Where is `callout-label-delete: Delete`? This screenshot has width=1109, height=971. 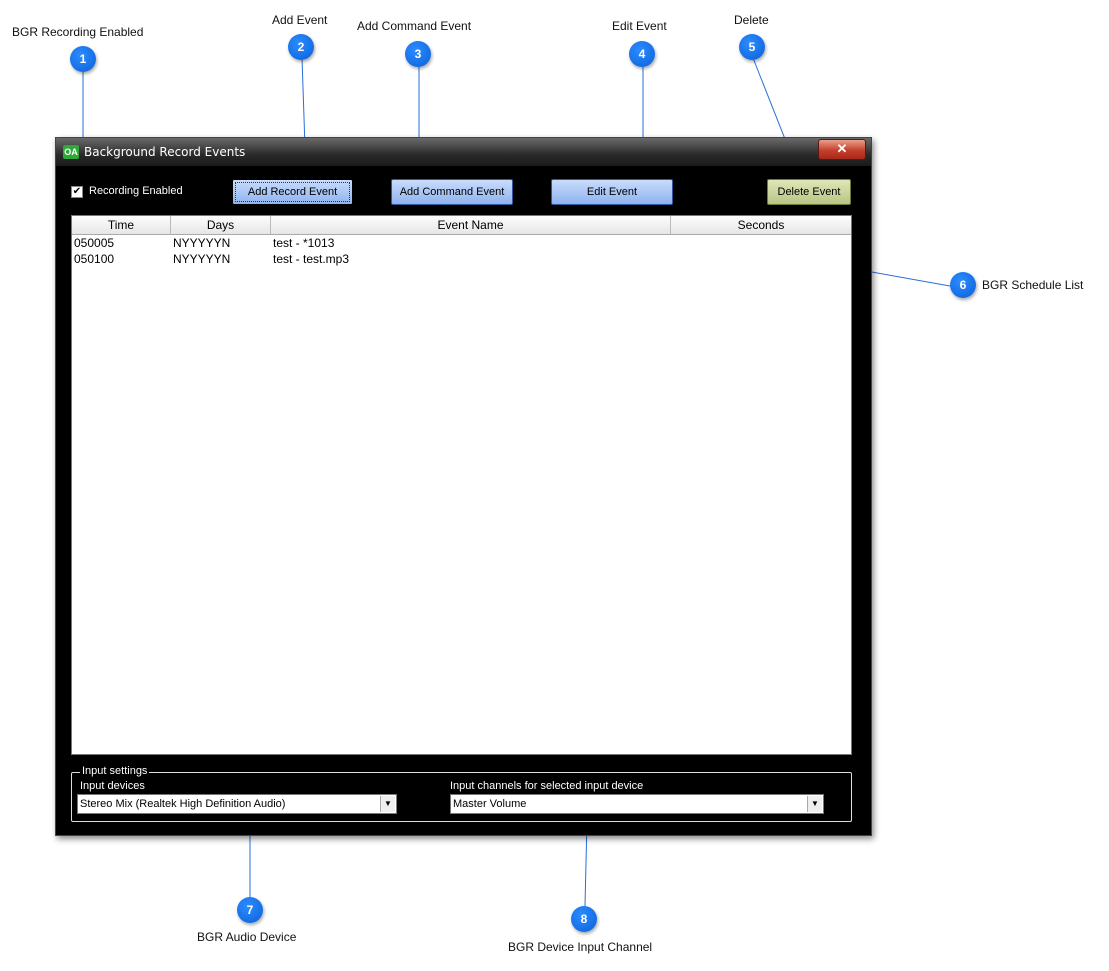
callout-label-delete: Delete is located at coordinates (751, 20).